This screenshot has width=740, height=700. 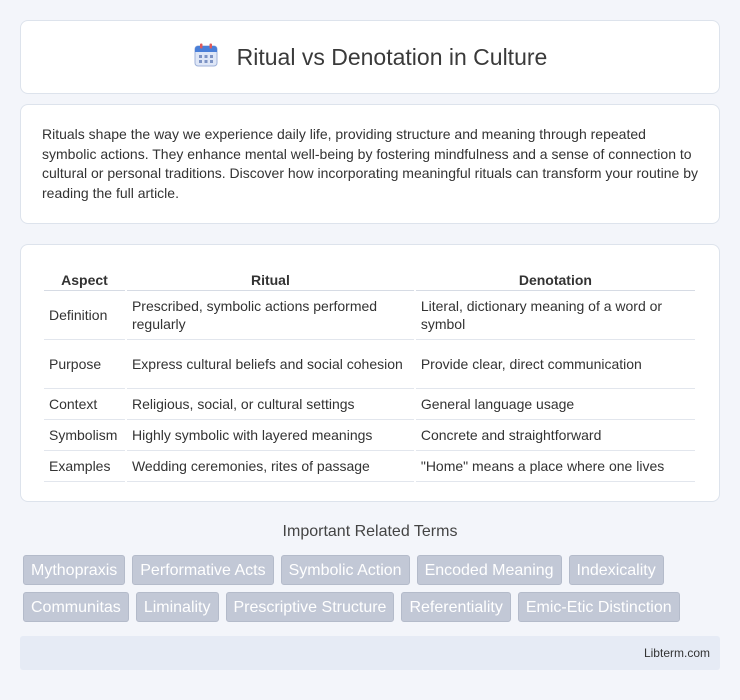 What do you see at coordinates (76, 607) in the screenshot?
I see `tag-communitas: Communitas` at bounding box center [76, 607].